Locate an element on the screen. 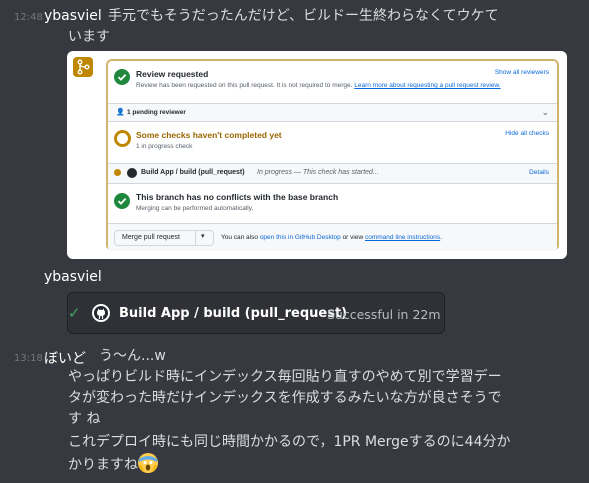 This screenshot has width=589, height=483. checks-title: Some checks haven't completed yet is located at coordinates (209, 135).